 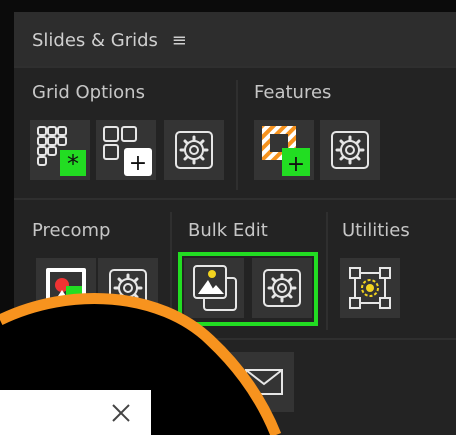 I want to click on divider-features, so click(x=237, y=135).